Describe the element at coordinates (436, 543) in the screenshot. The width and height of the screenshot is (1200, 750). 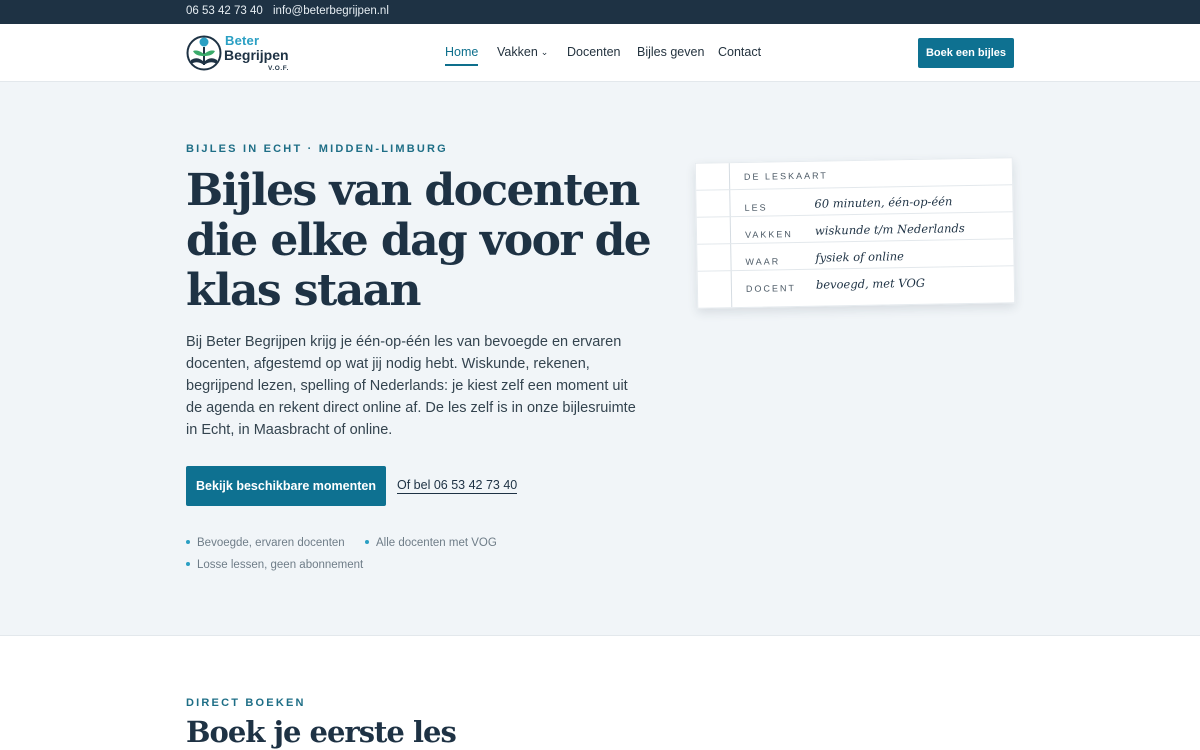
I see `feature-bullet-text: Alle docenten met VOG` at that location.